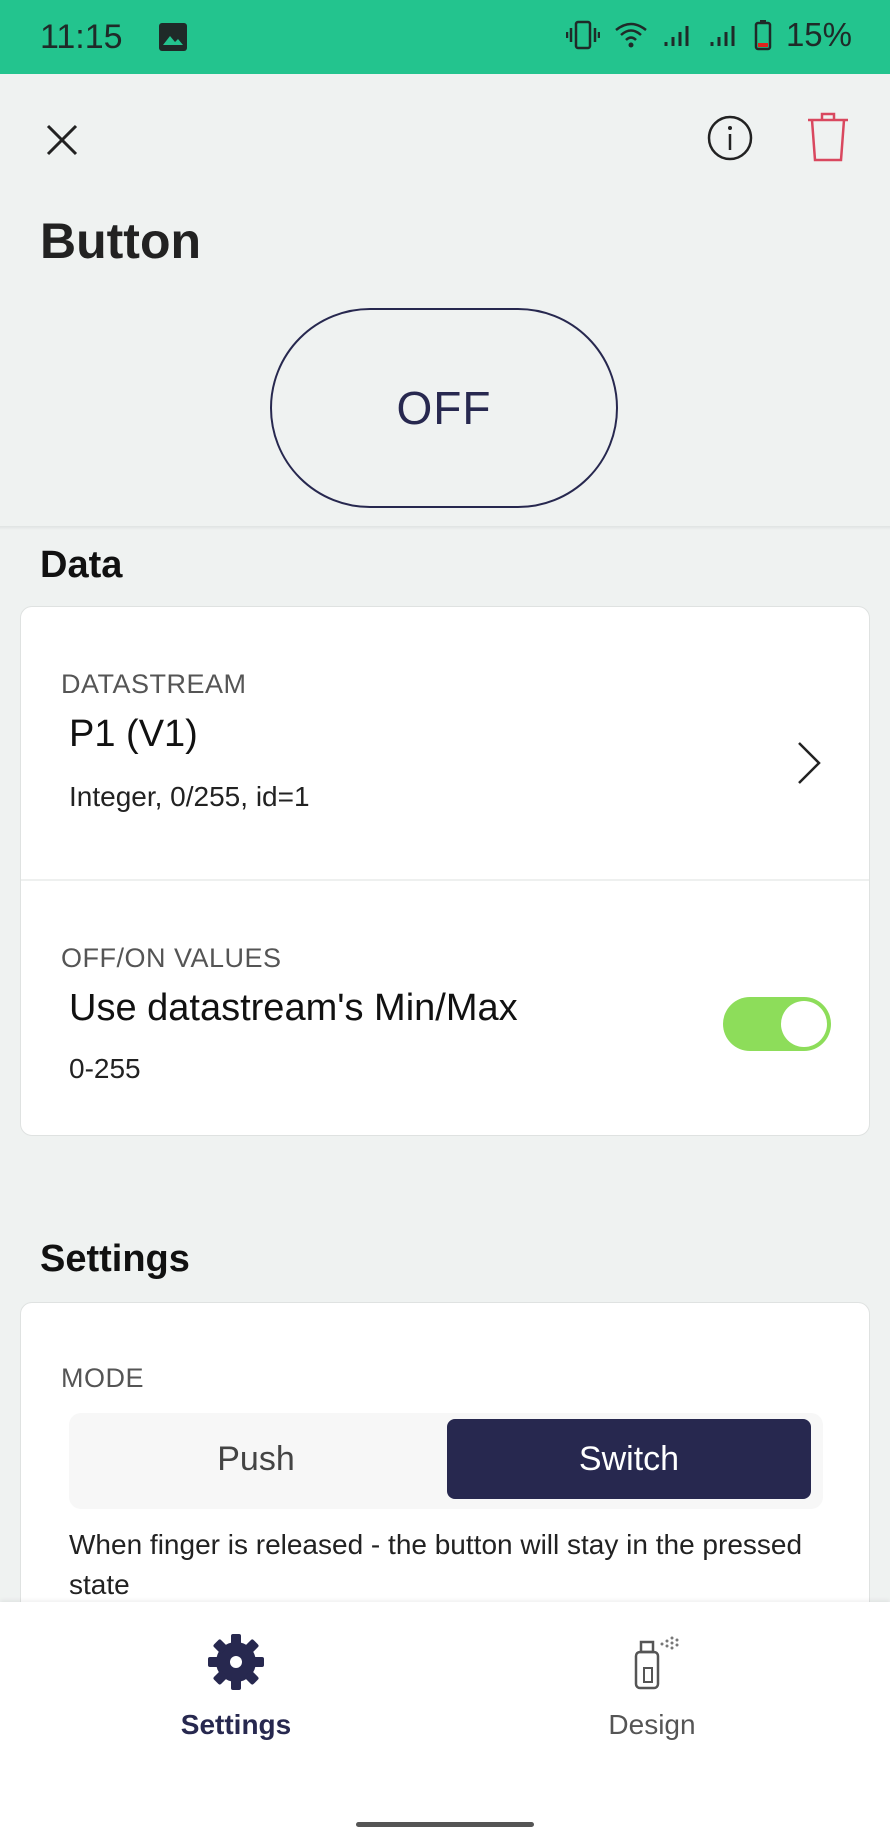 The width and height of the screenshot is (890, 1840). I want to click on close-button, so click(62, 140).